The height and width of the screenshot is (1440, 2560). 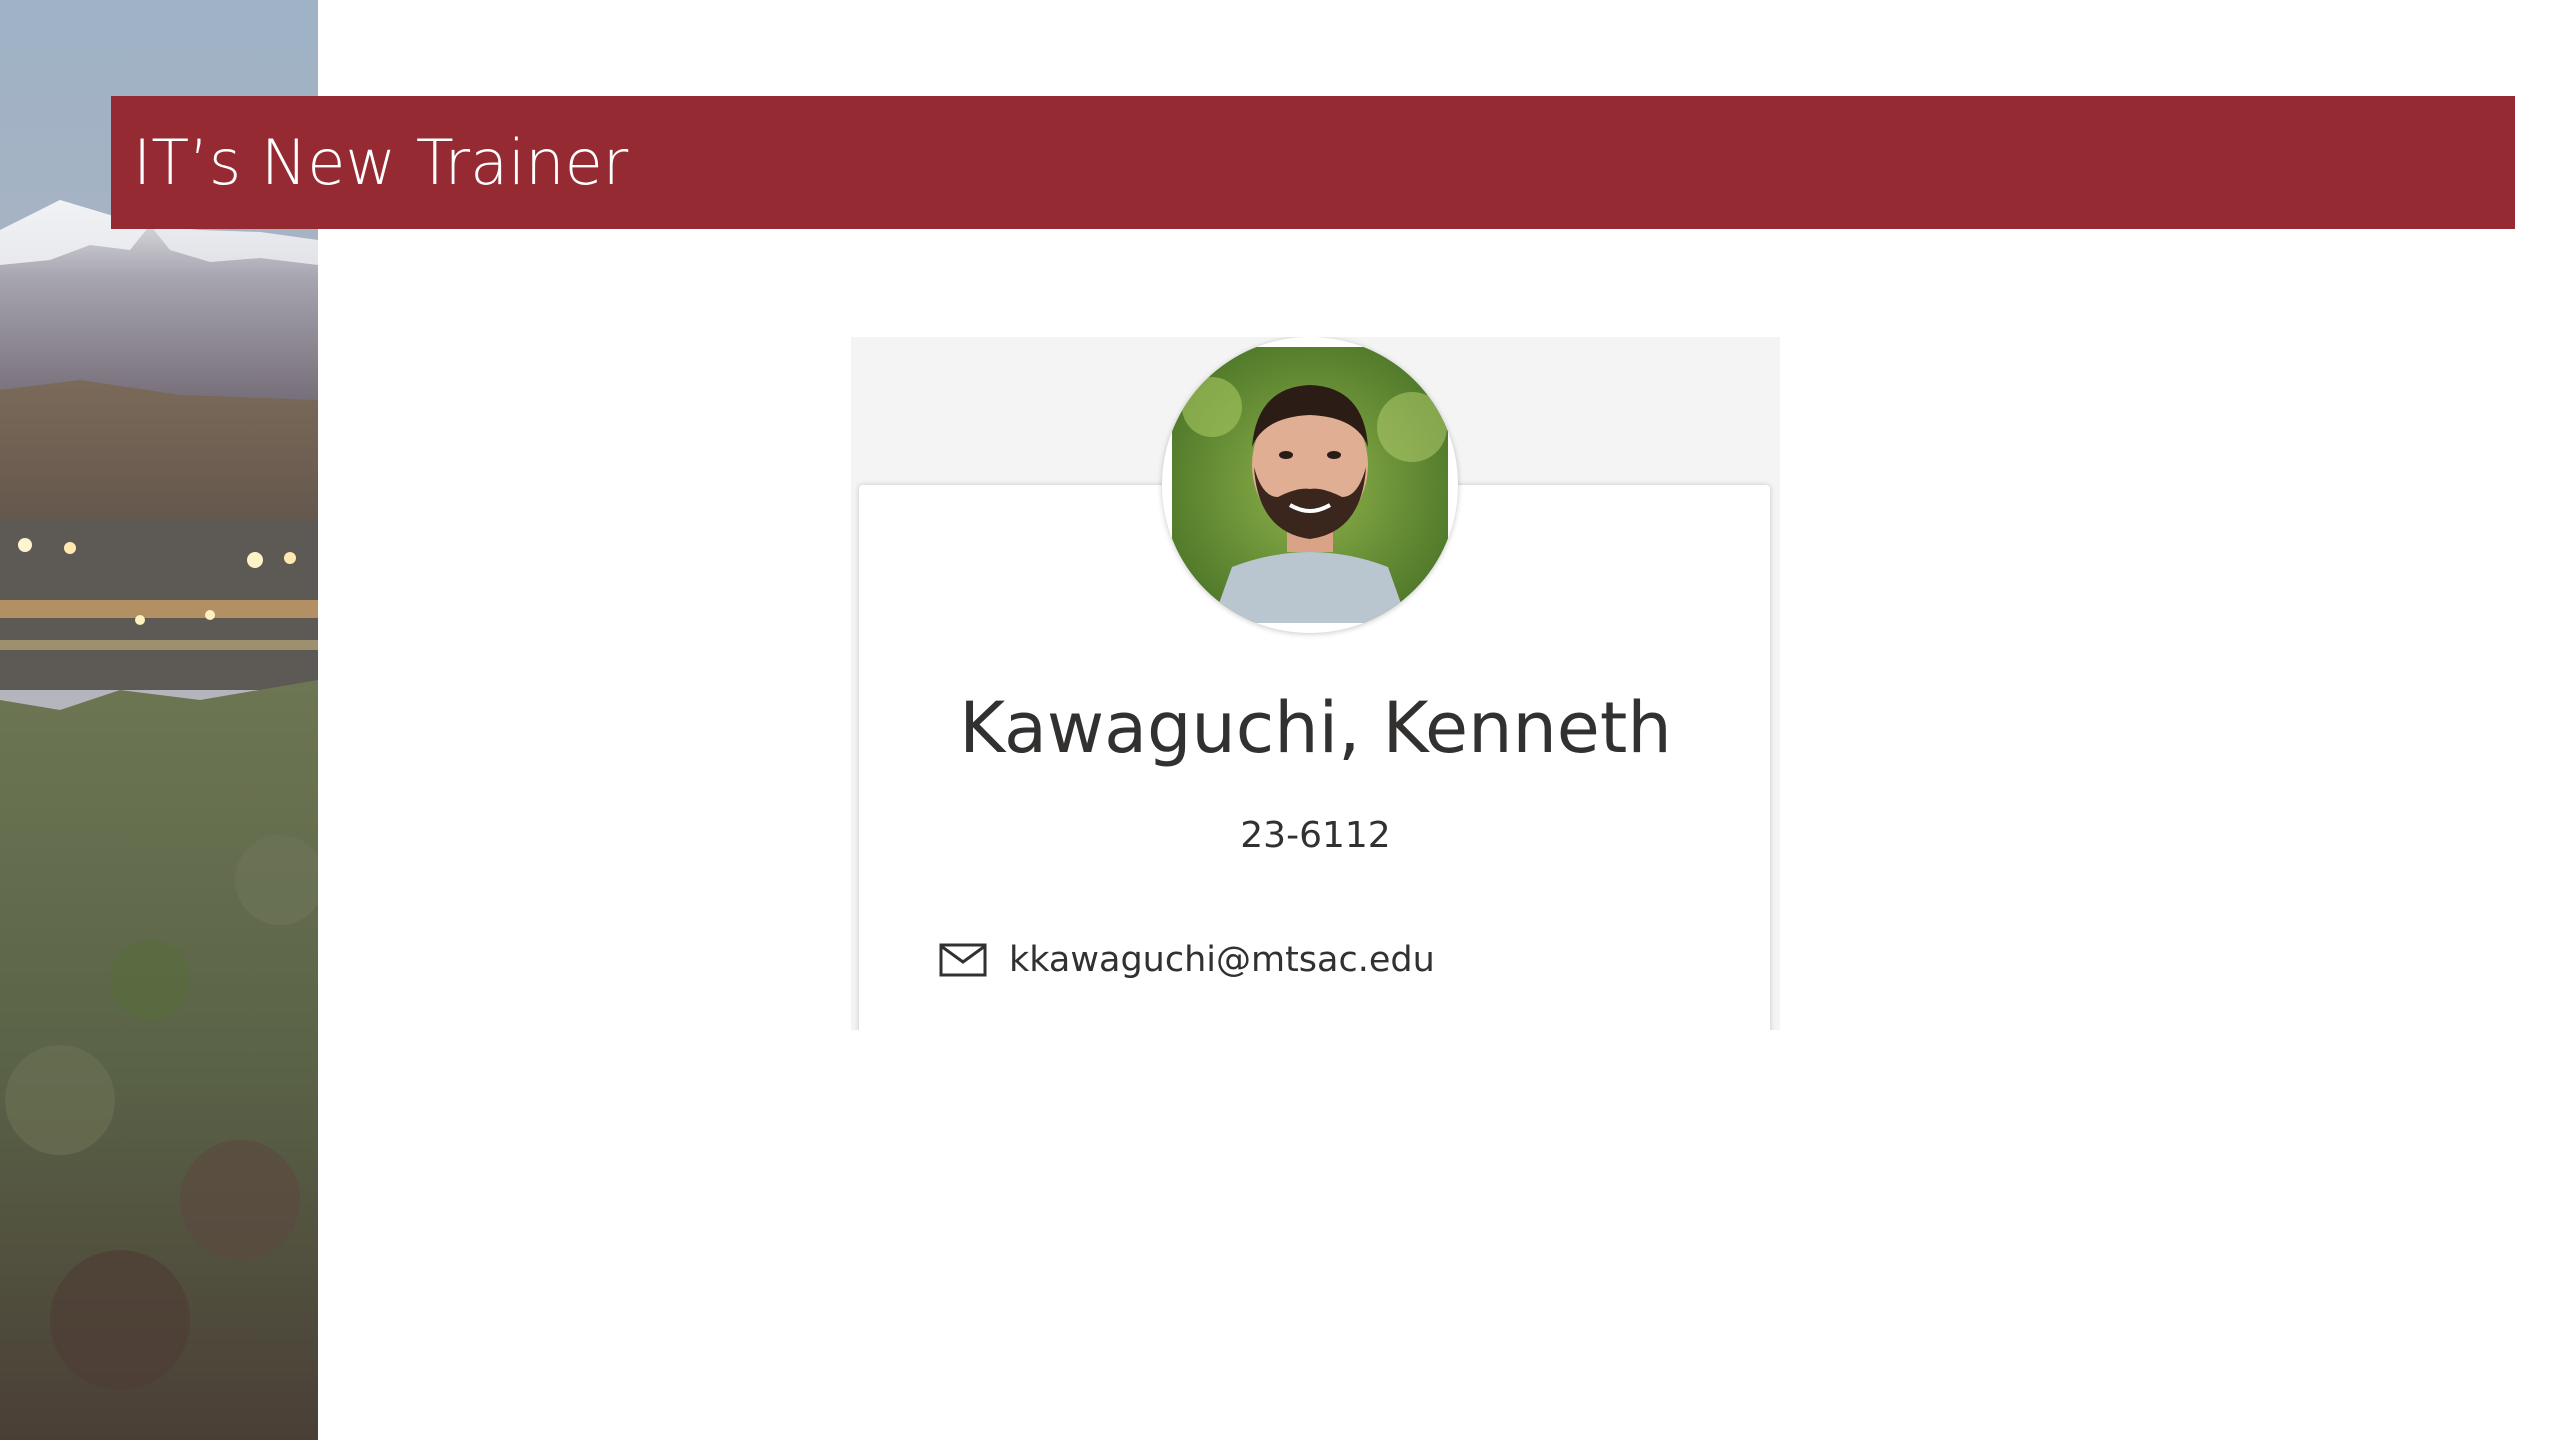 I want to click on profile-avatar, so click(x=1310, y=485).